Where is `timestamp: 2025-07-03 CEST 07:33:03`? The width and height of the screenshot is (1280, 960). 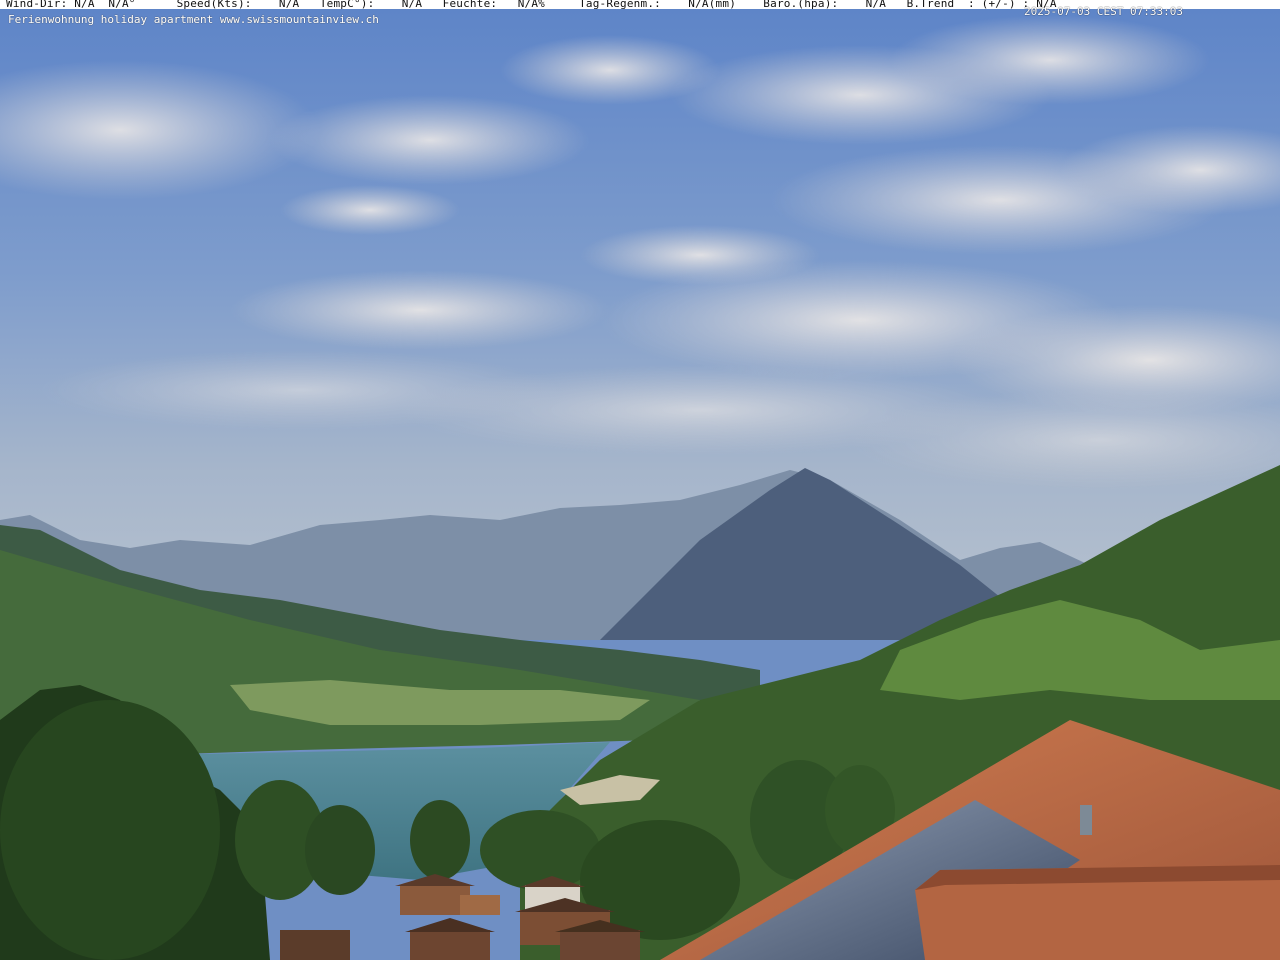 timestamp: 2025-07-03 CEST 07:33:03 is located at coordinates (1103, 11).